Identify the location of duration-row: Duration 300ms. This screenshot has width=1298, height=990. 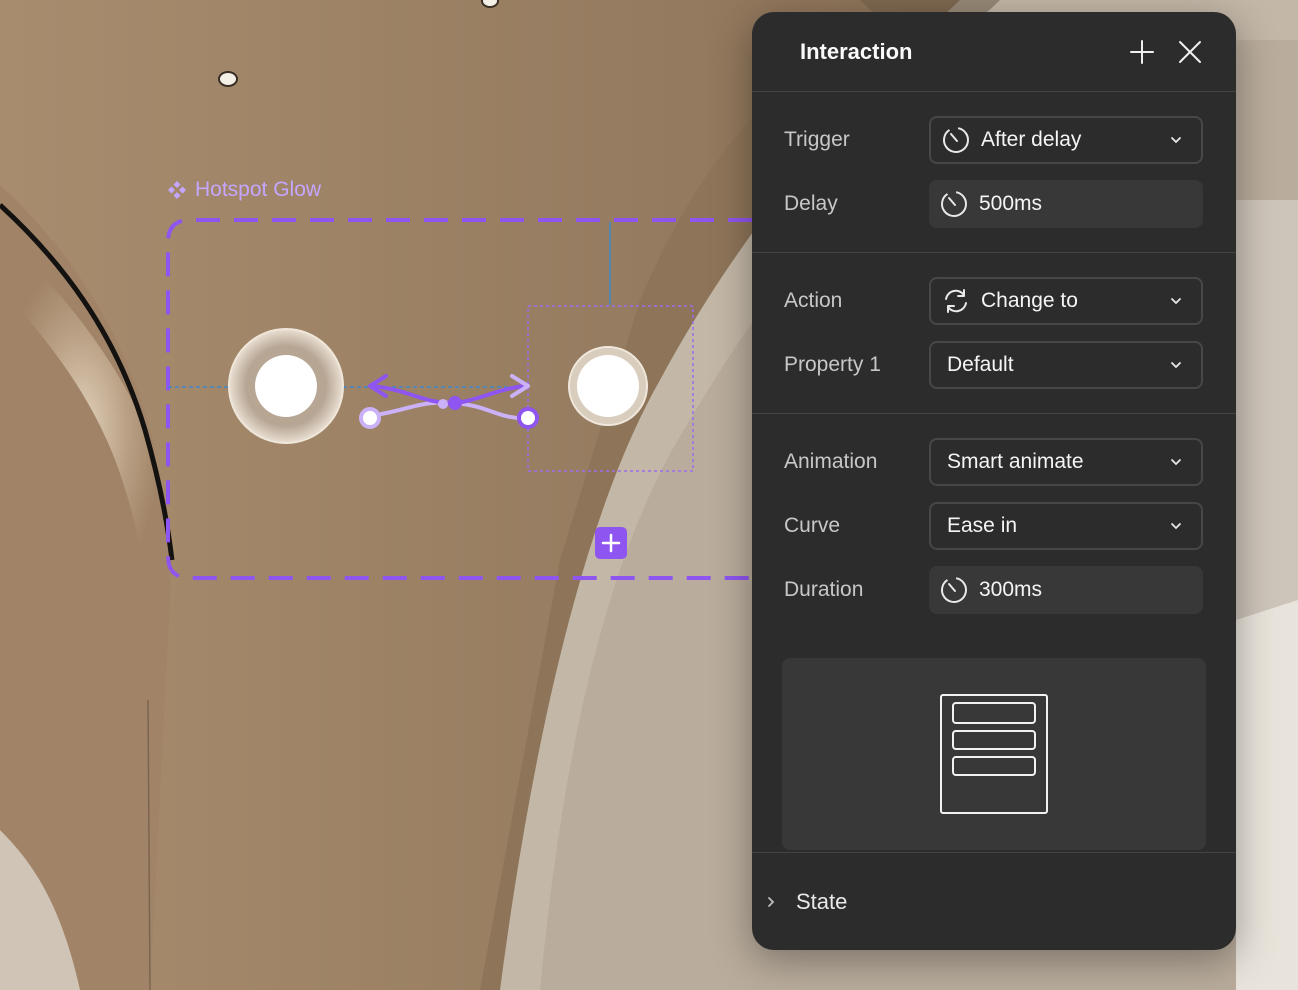
(994, 590).